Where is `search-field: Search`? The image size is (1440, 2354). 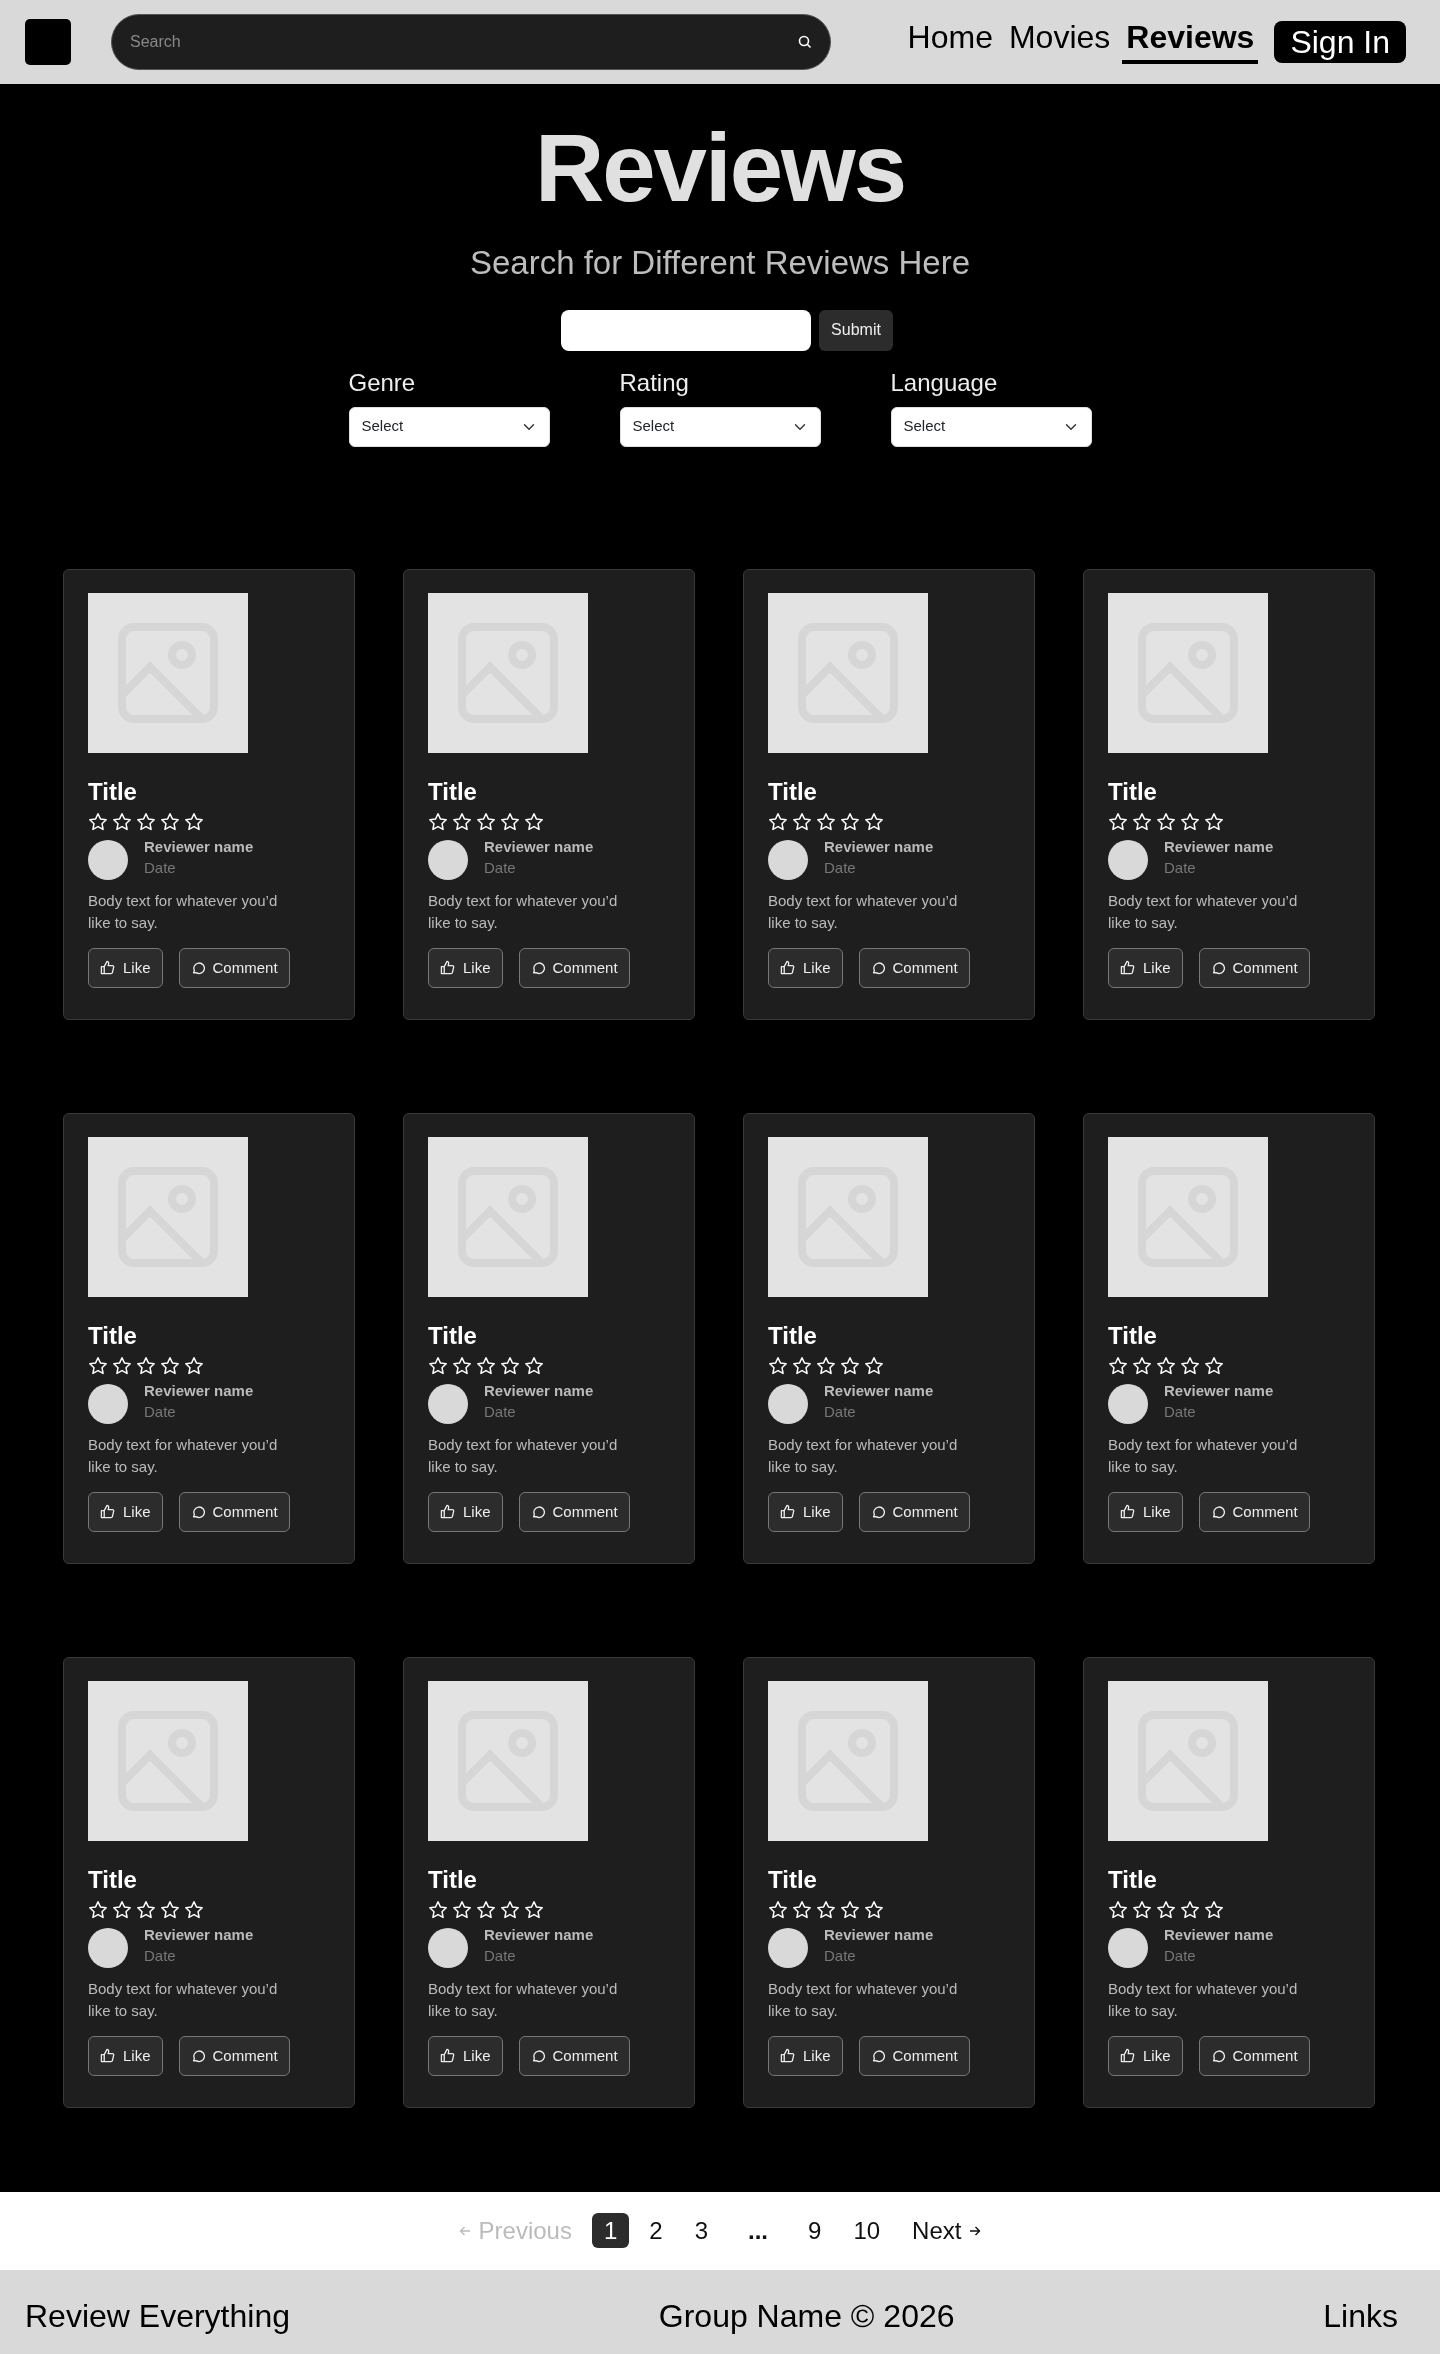
search-field: Search is located at coordinates (471, 42).